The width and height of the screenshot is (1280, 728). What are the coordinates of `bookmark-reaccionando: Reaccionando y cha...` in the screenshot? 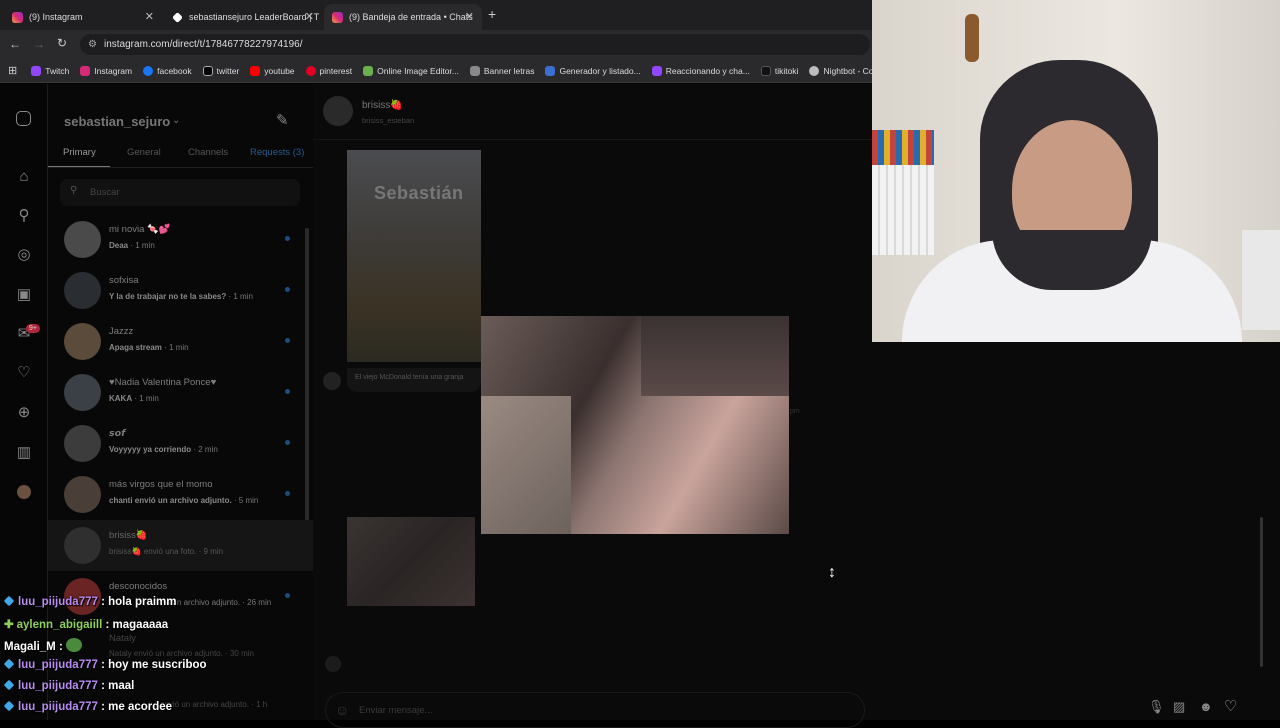 It's located at (700, 70).